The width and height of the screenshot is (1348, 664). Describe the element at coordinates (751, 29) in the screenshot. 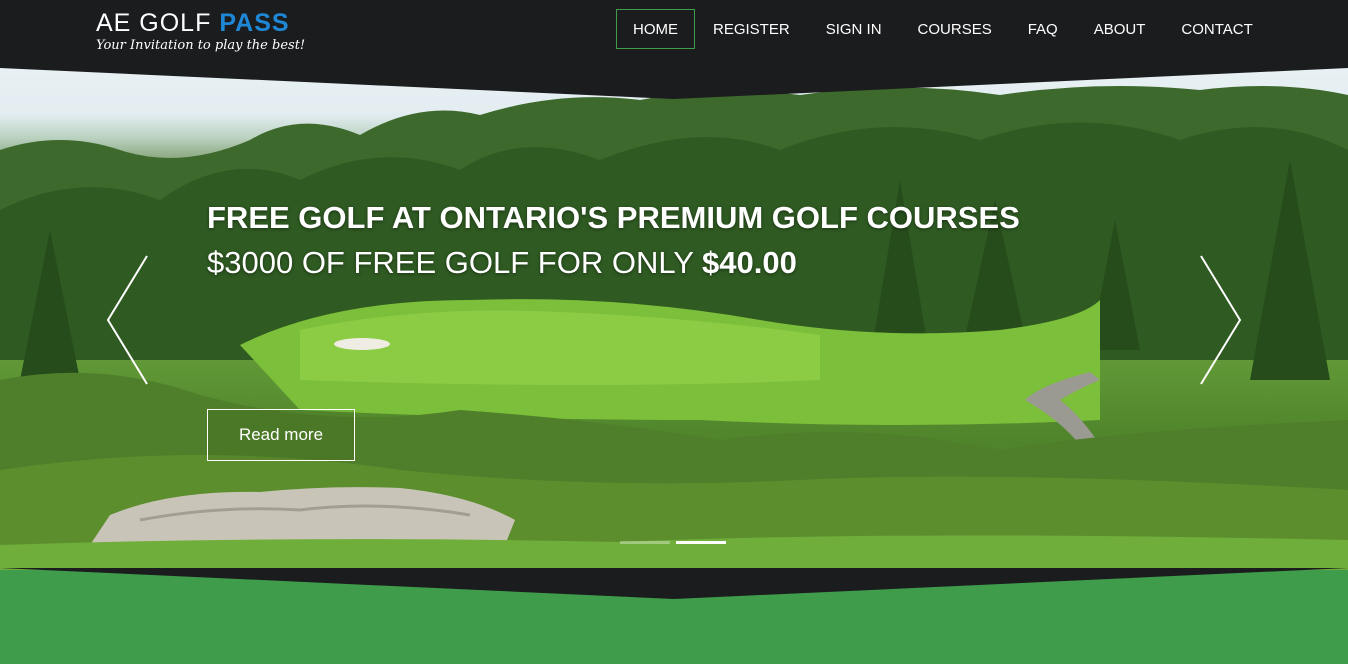

I see `nav-register: REGISTER` at that location.